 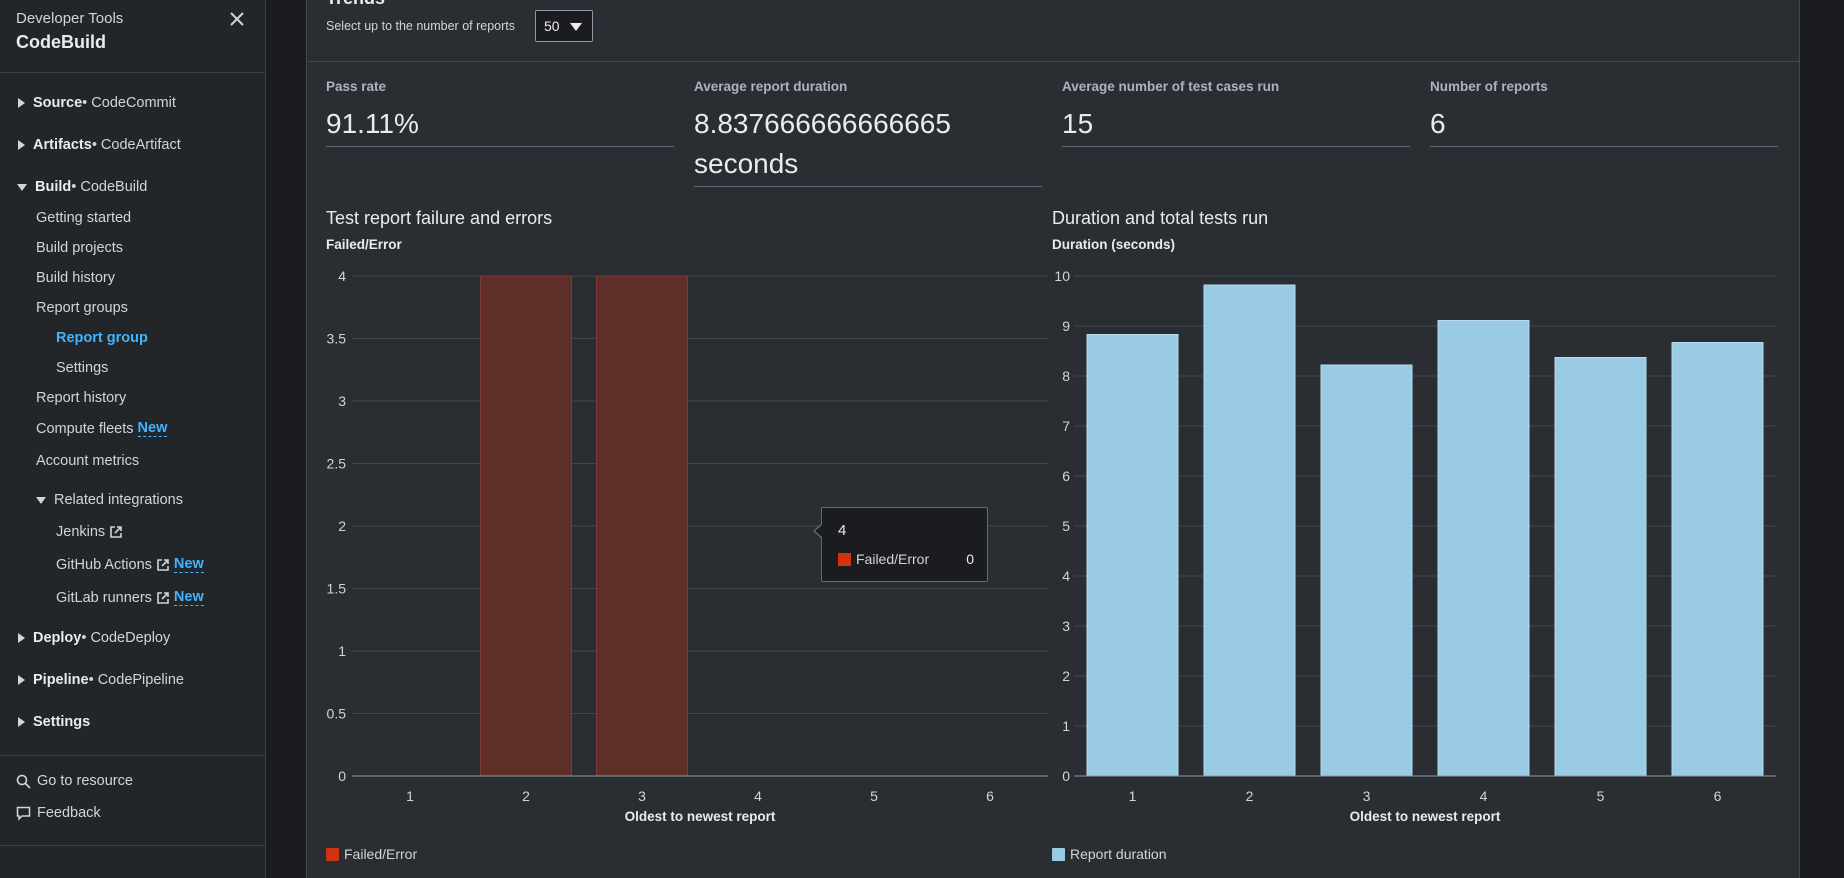 What do you see at coordinates (1601, 796) in the screenshot?
I see `x-tick-label: 5` at bounding box center [1601, 796].